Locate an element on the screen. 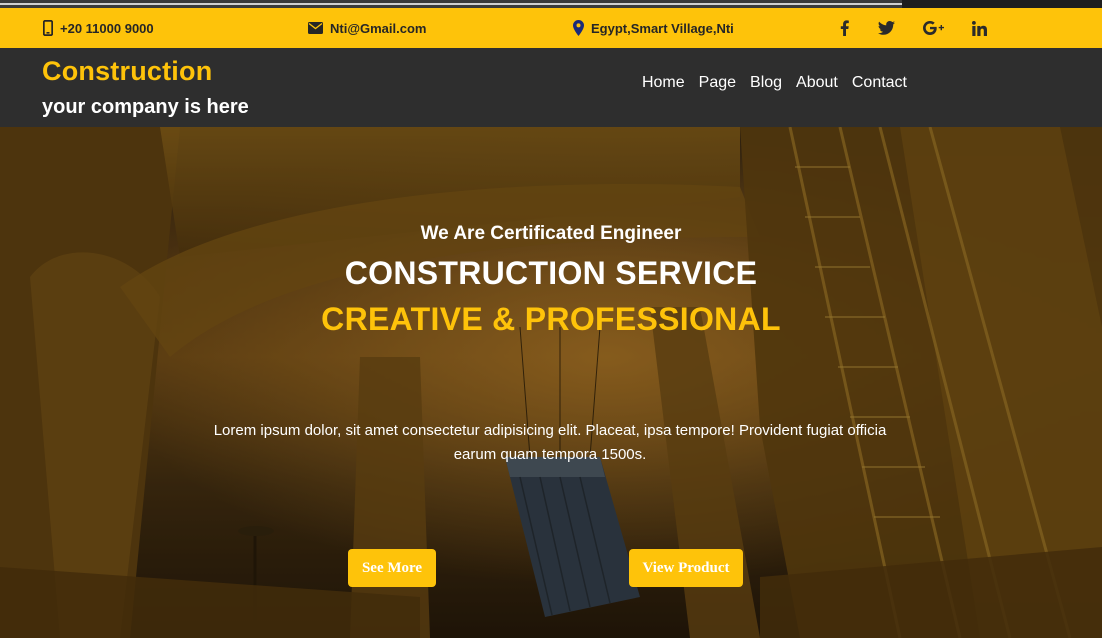 This screenshot has height=638, width=1102. email-info: Nti@Gmail.com is located at coordinates (367, 28).